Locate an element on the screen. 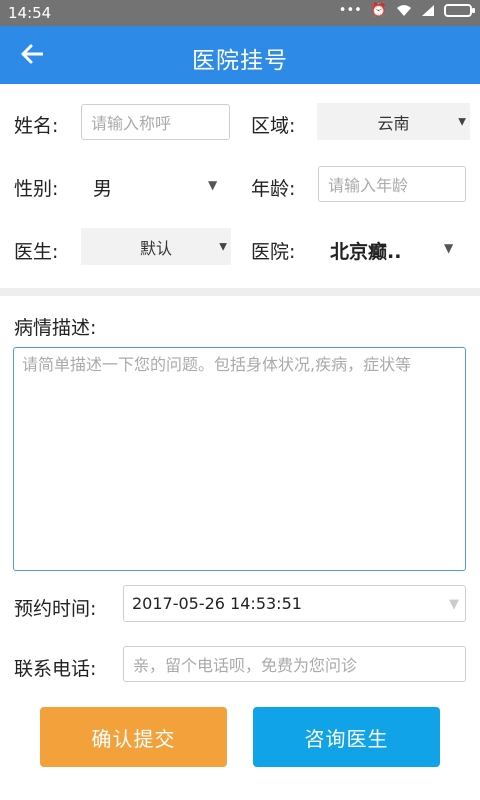 The image size is (480, 800). status-bar: 14:54 ••• ⏰ is located at coordinates (240, 13).